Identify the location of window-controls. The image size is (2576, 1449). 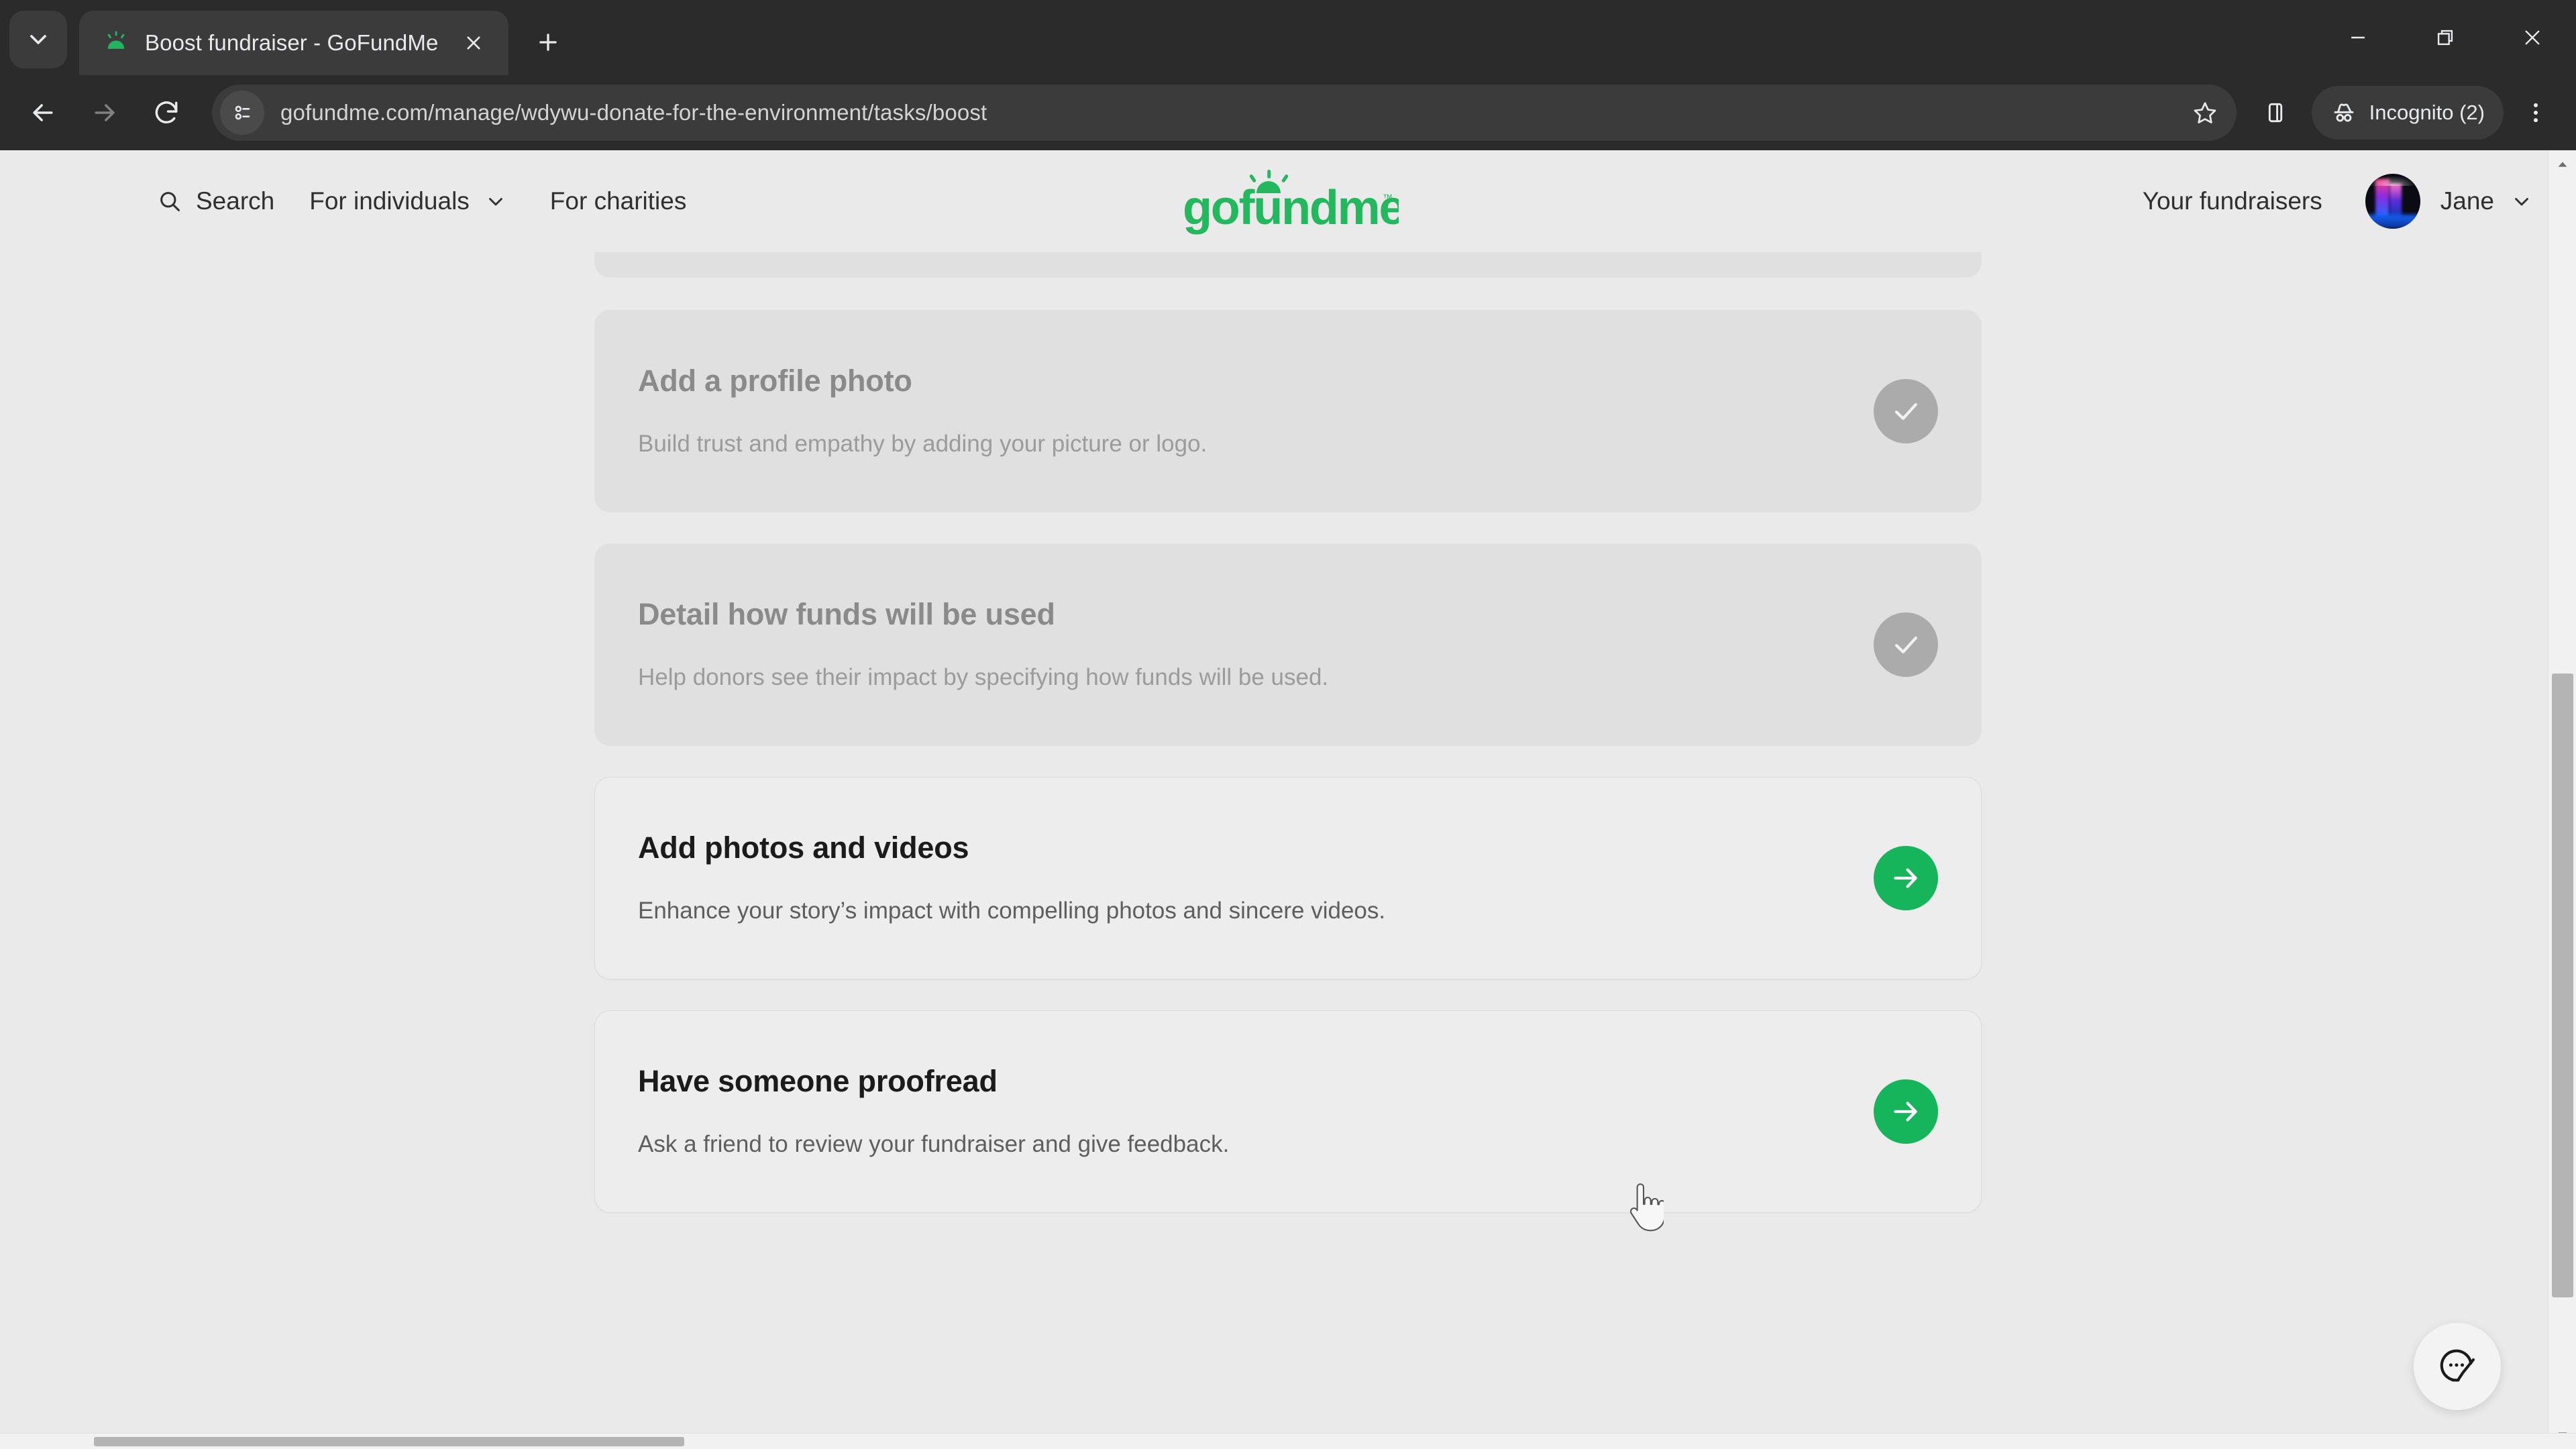
(2445, 37).